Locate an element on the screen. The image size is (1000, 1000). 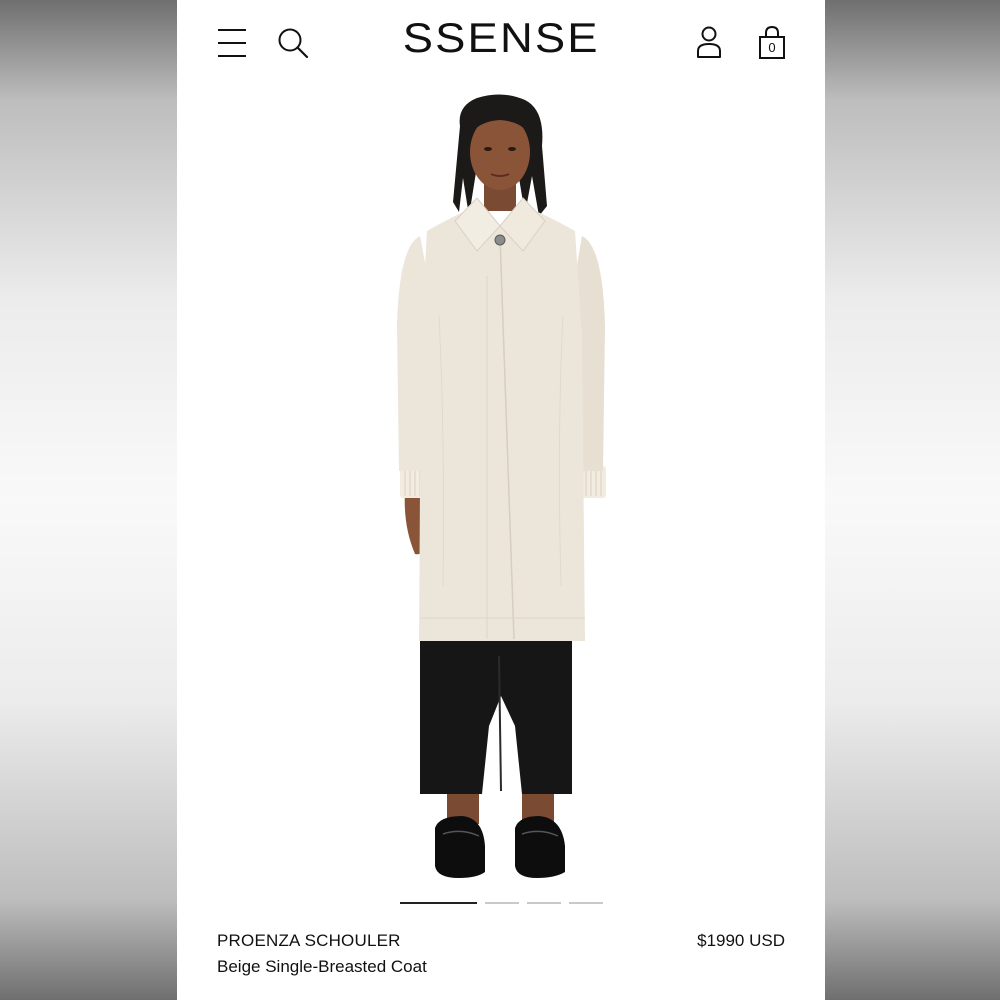
bag-count: 0 is located at coordinates (772, 47).